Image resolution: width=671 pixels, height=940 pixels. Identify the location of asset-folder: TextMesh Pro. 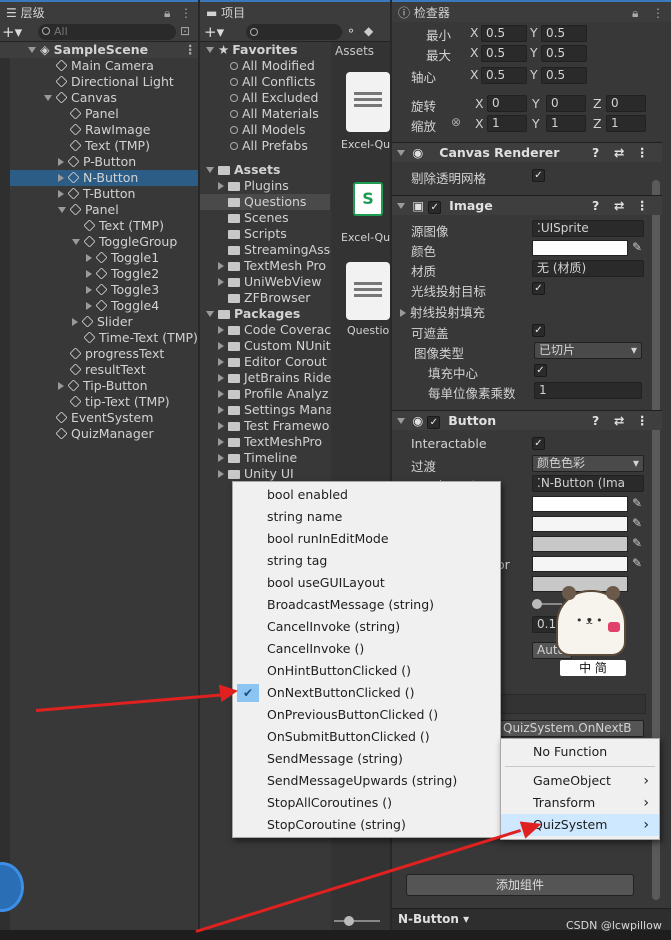
(265, 266).